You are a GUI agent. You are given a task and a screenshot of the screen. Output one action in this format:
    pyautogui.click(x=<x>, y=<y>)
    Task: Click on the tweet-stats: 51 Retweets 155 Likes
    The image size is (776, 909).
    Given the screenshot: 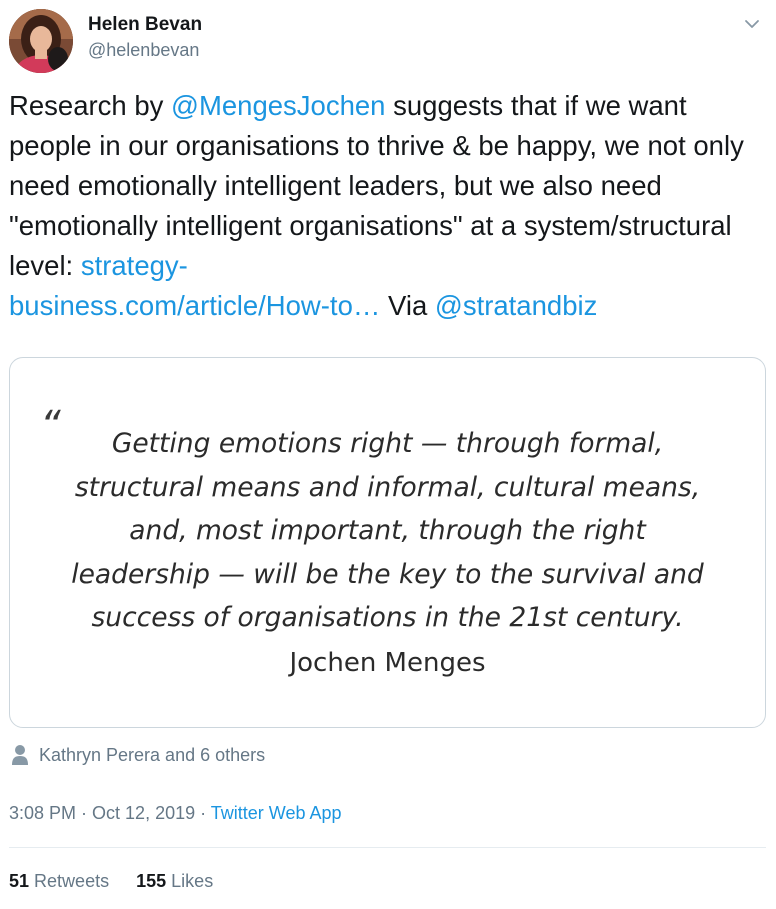 What is the action you would take?
    pyautogui.click(x=111, y=881)
    